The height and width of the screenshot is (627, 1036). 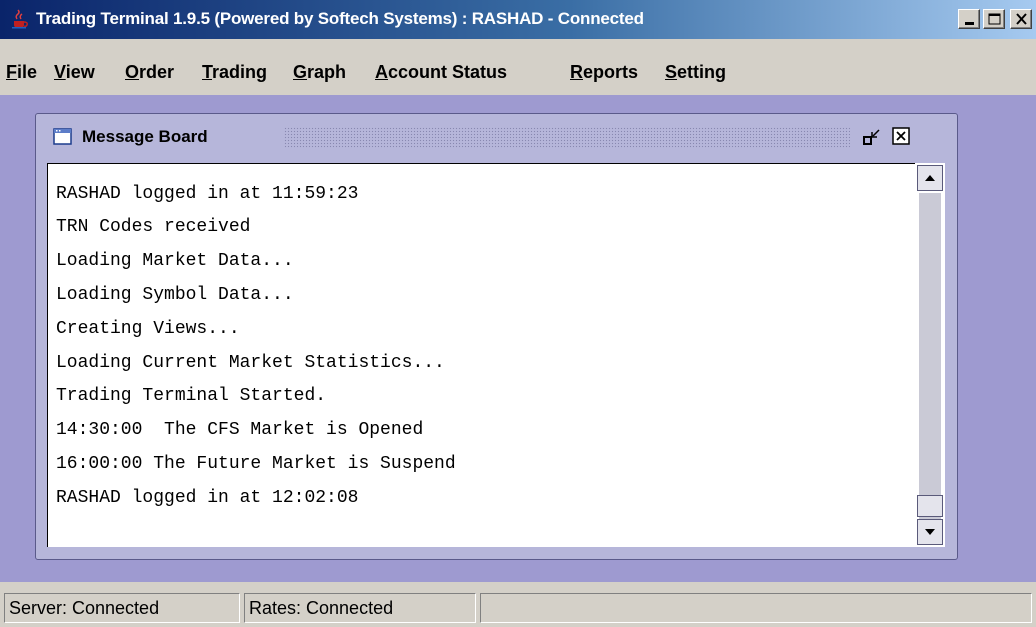 I want to click on scroll-down-button, so click(x=930, y=532).